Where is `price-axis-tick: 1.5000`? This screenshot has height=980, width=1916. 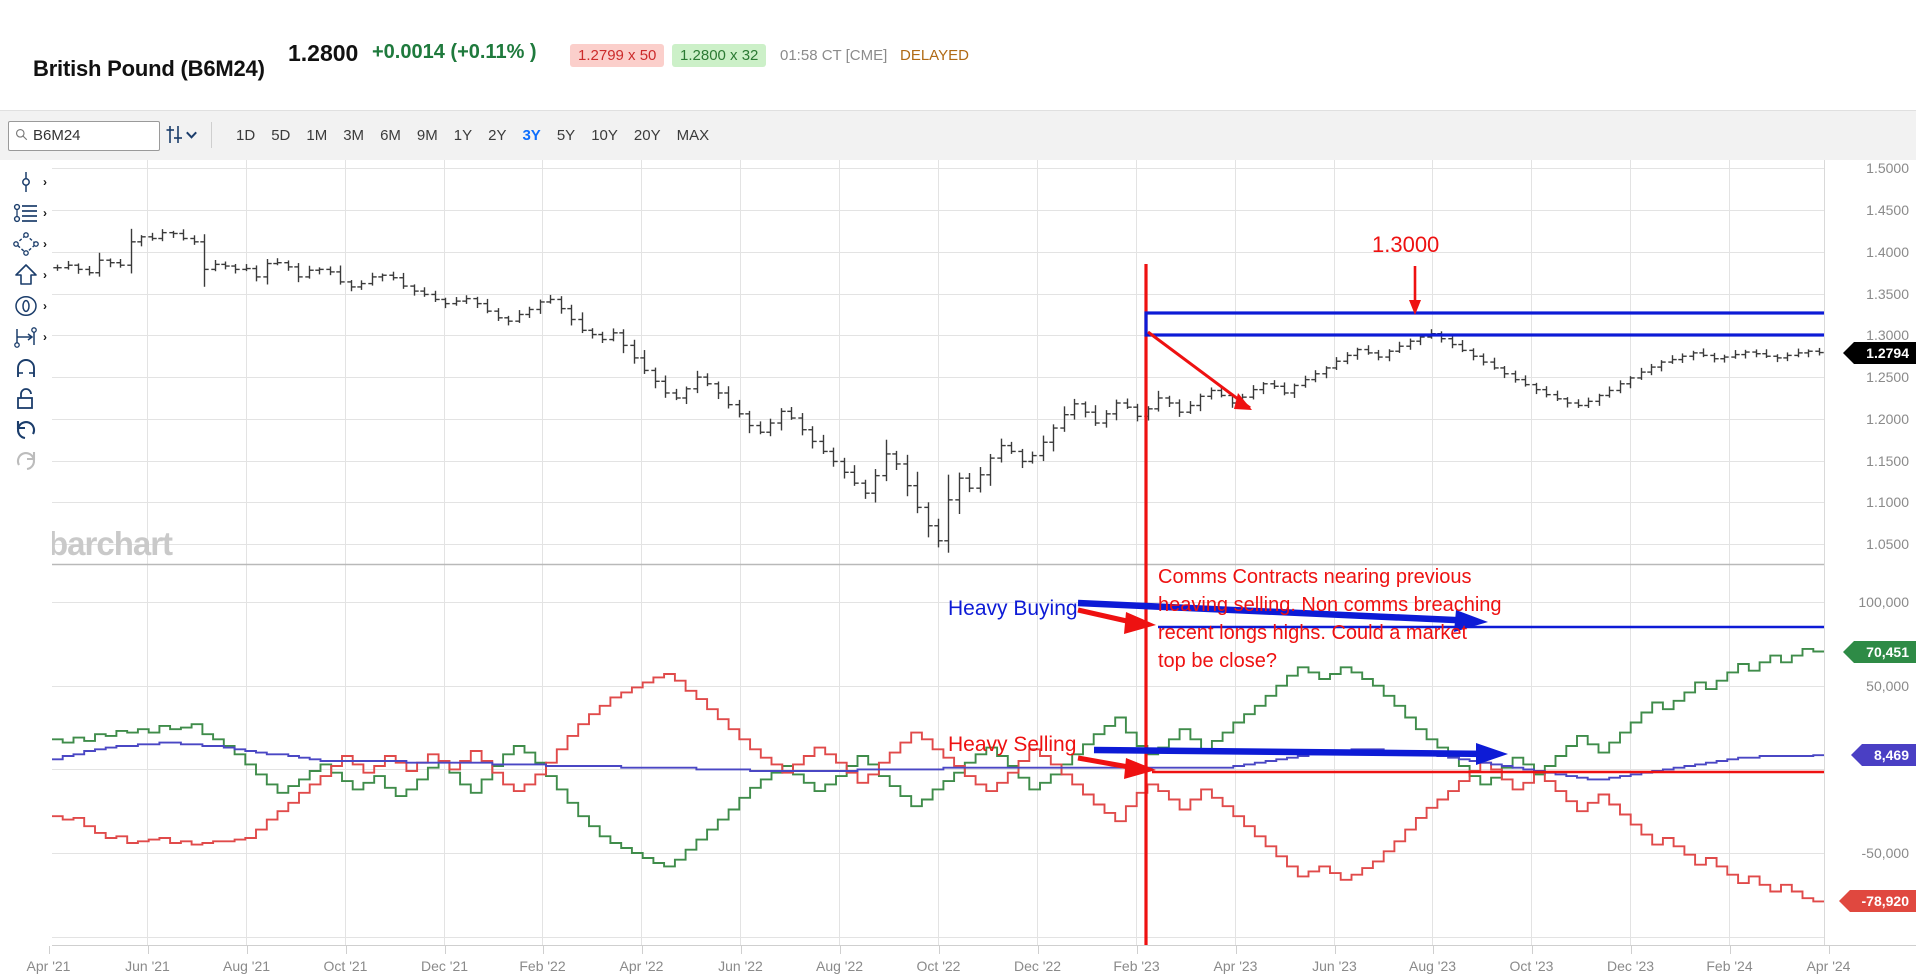
price-axis-tick: 1.5000 is located at coordinates (1887, 168).